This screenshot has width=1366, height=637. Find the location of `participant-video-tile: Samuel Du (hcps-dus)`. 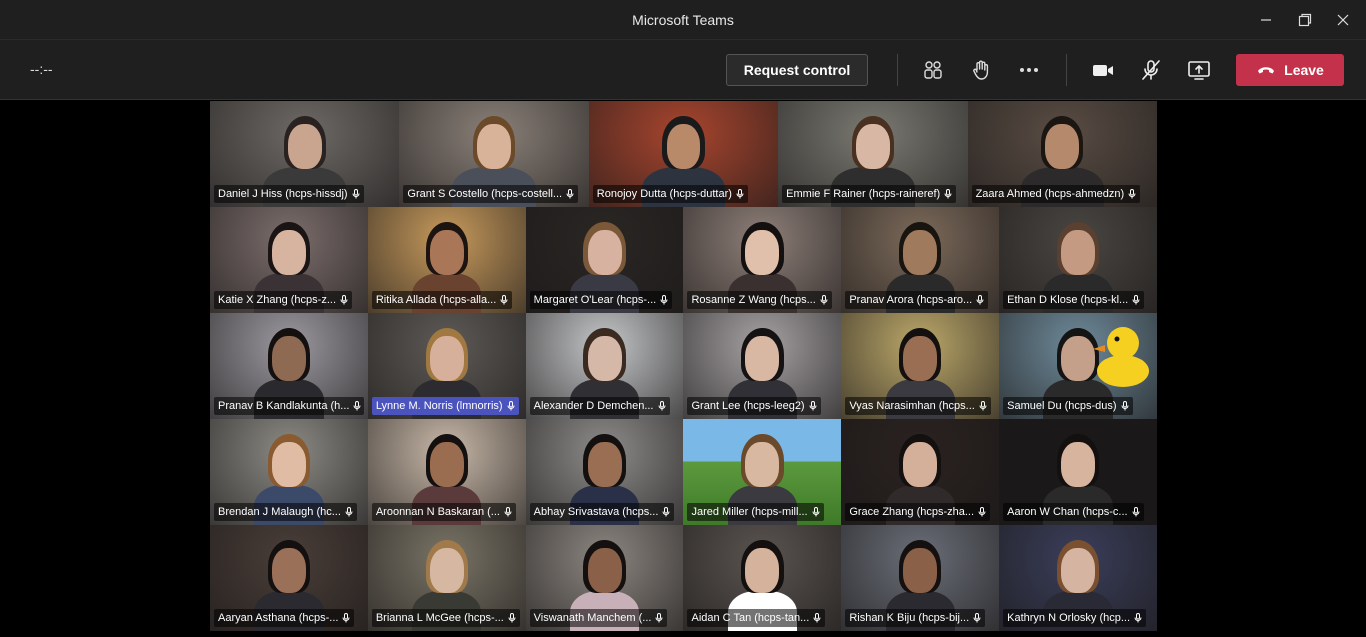

participant-video-tile: Samuel Du (hcps-dus) is located at coordinates (1078, 366).